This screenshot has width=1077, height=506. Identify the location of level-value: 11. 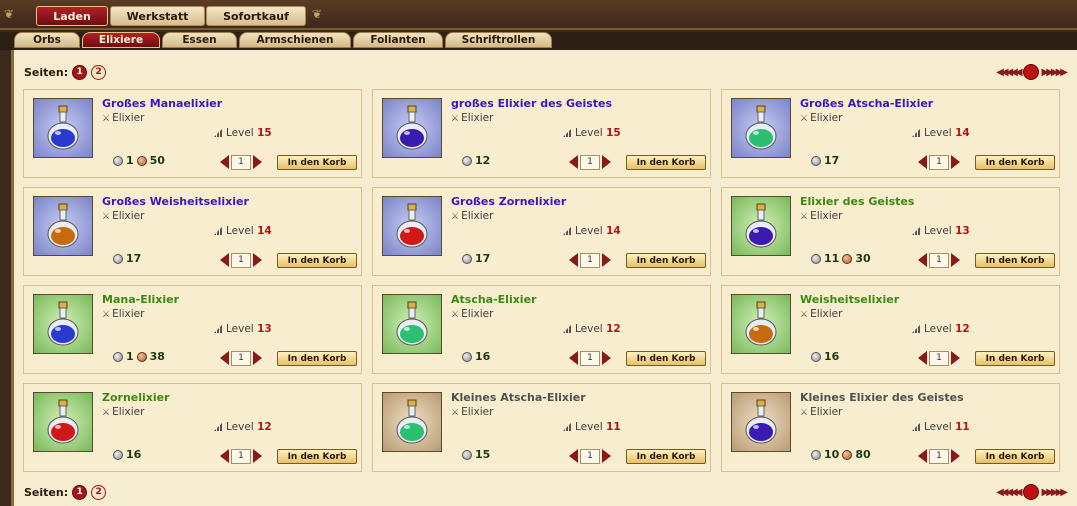
(613, 427).